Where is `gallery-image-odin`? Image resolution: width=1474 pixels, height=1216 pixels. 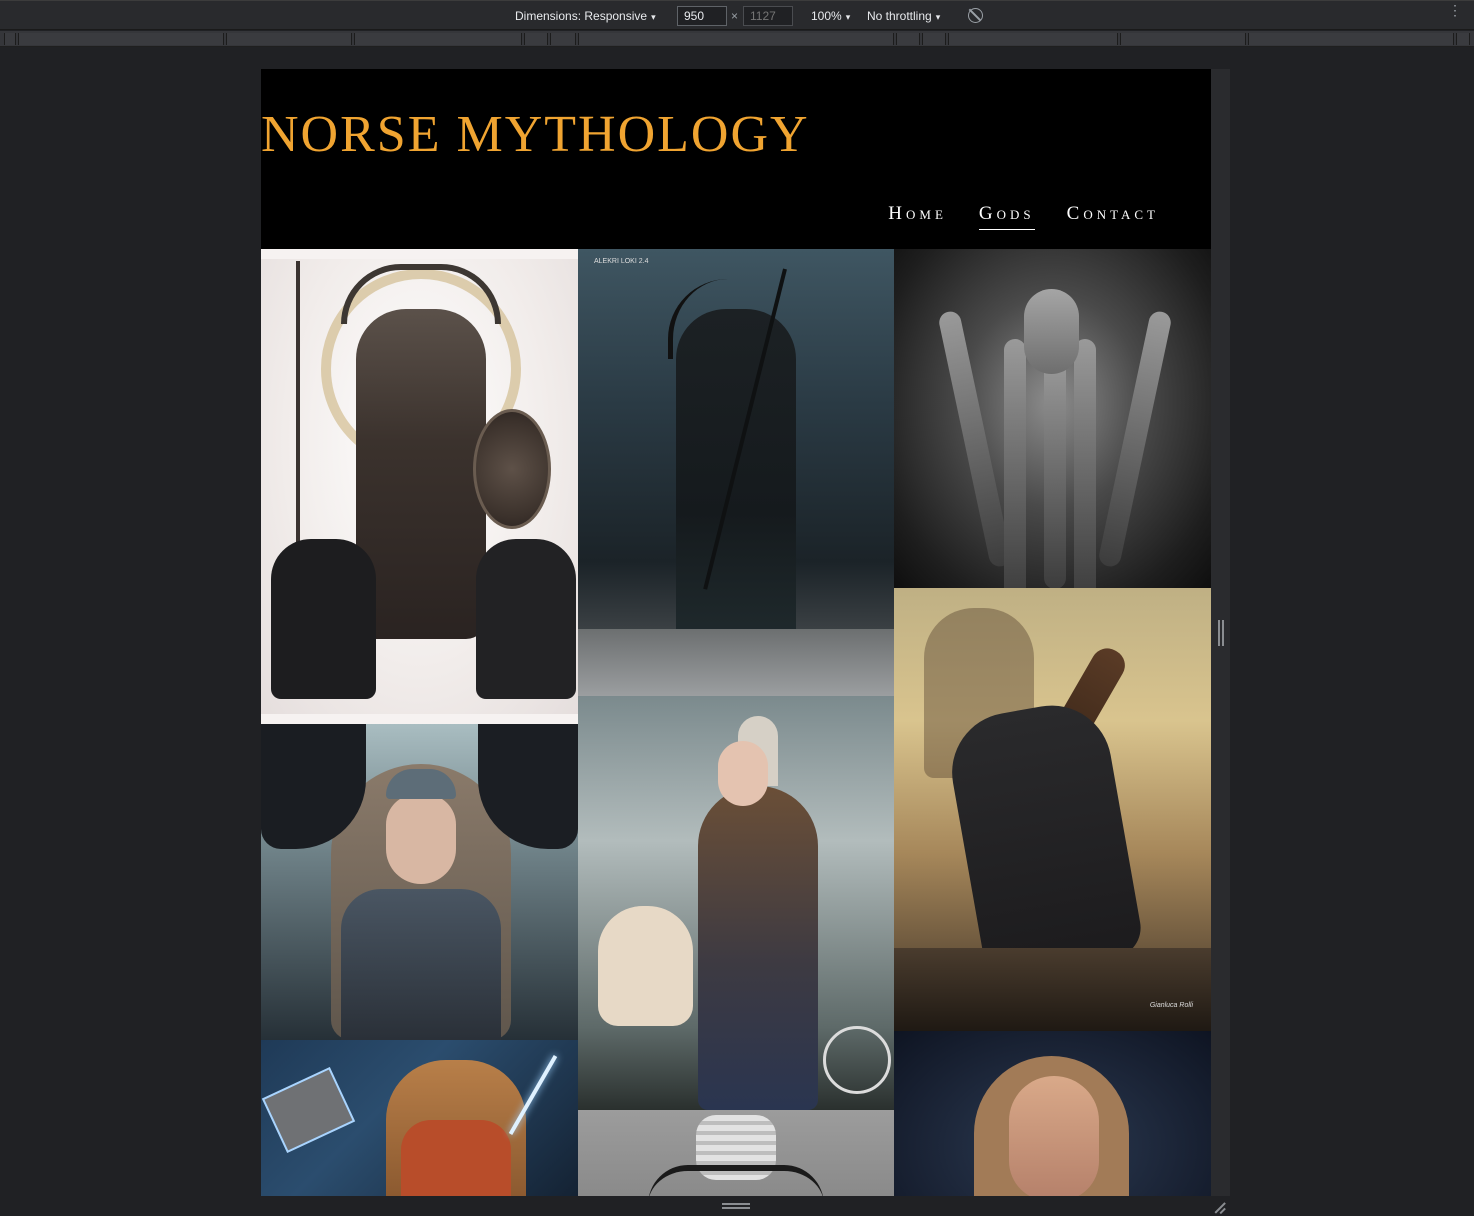 gallery-image-odin is located at coordinates (419, 486).